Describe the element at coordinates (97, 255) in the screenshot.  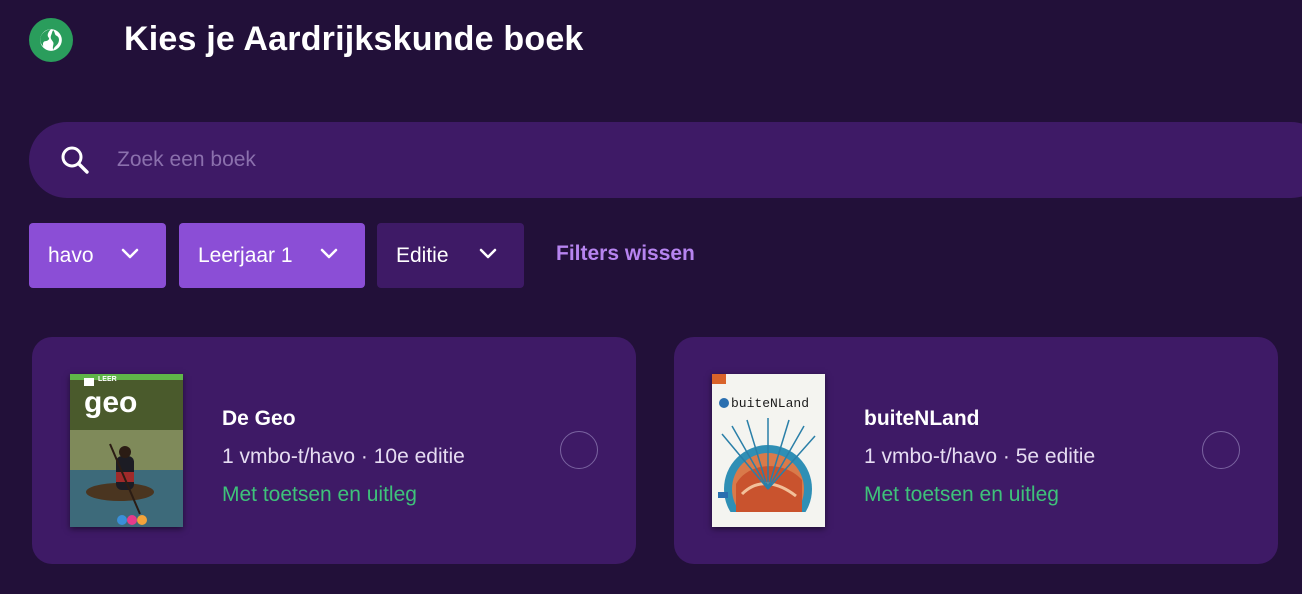
I see `filter-level: havo` at that location.